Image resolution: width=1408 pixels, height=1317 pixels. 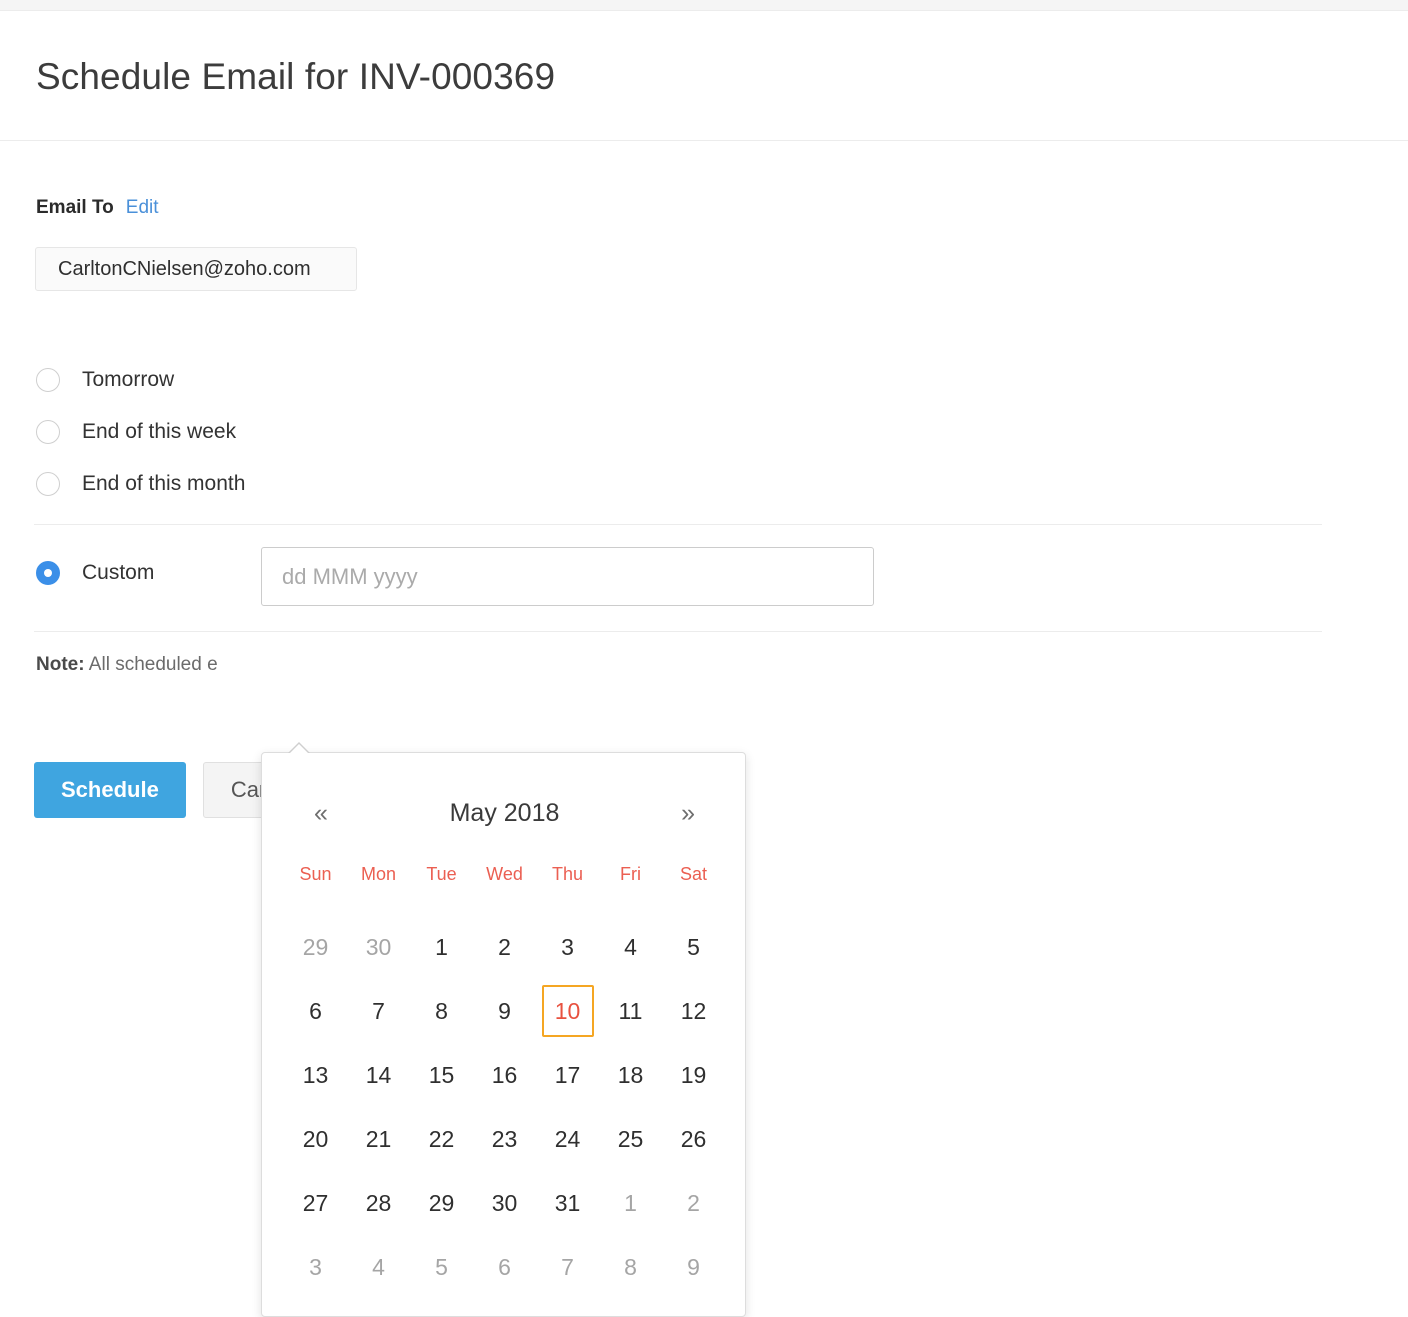 What do you see at coordinates (315, 1139) in the screenshot?
I see `datepicker-day-20: 20` at bounding box center [315, 1139].